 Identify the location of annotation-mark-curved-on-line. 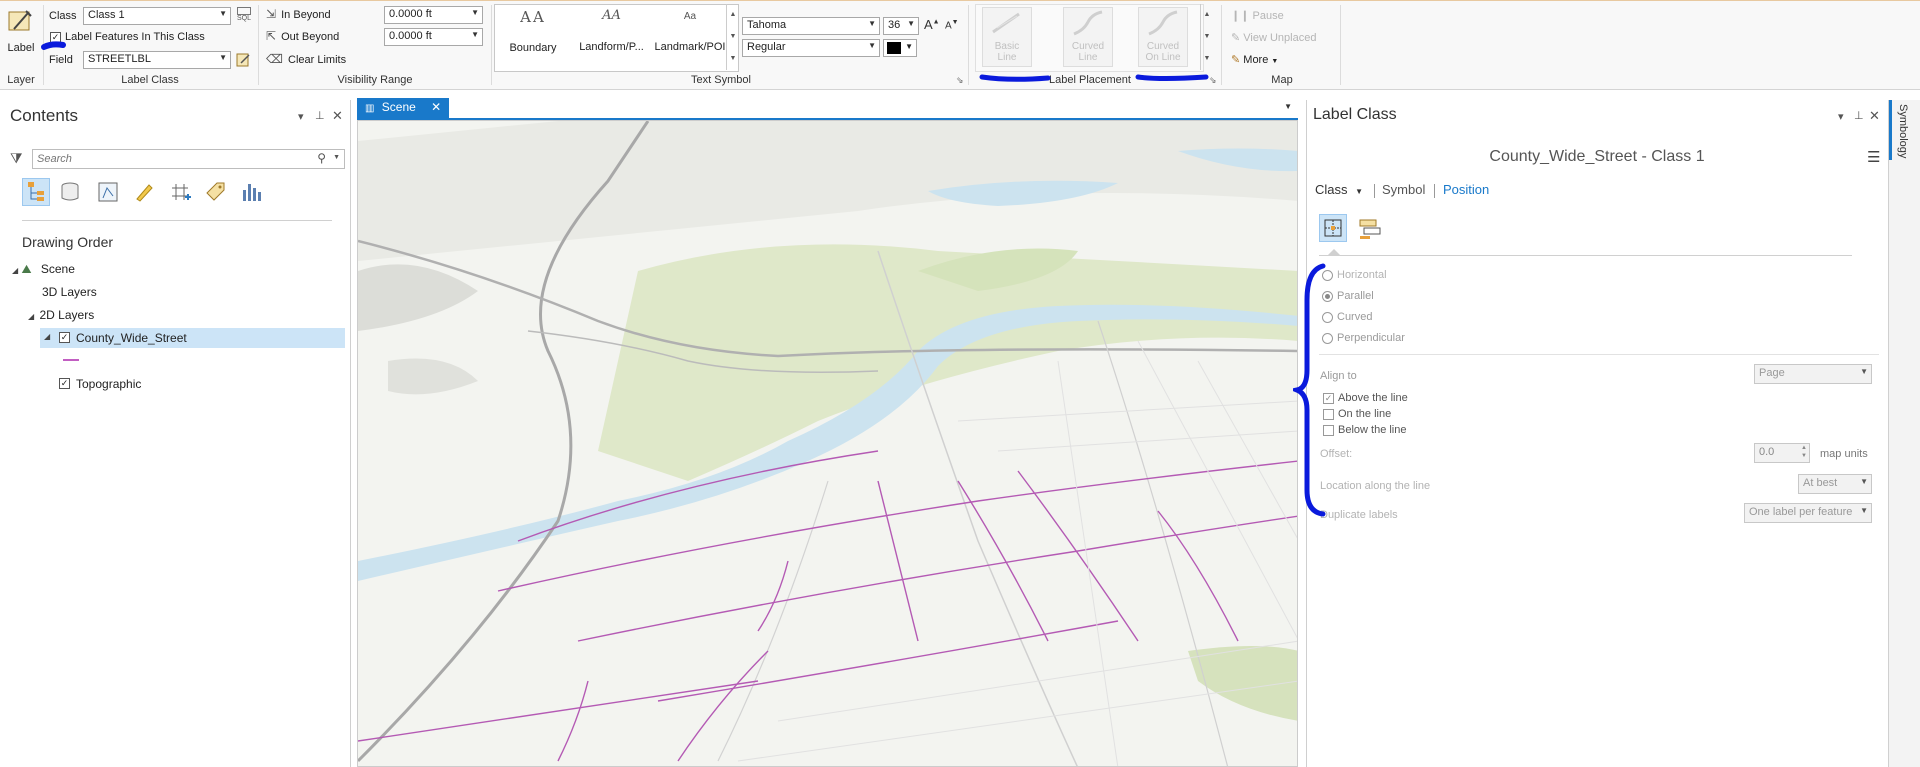
(1172, 77).